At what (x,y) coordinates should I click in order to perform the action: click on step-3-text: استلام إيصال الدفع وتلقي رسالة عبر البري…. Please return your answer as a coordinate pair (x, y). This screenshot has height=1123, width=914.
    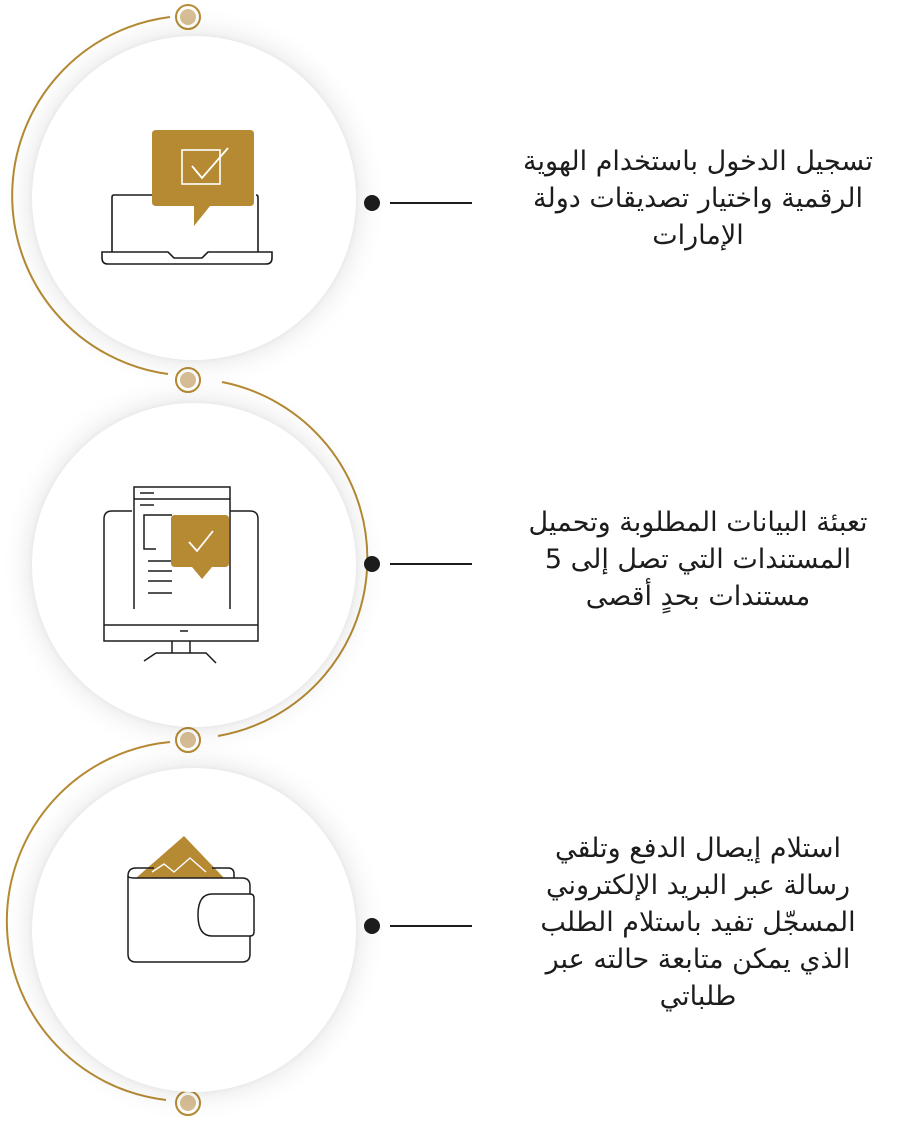
    Looking at the image, I should click on (698, 922).